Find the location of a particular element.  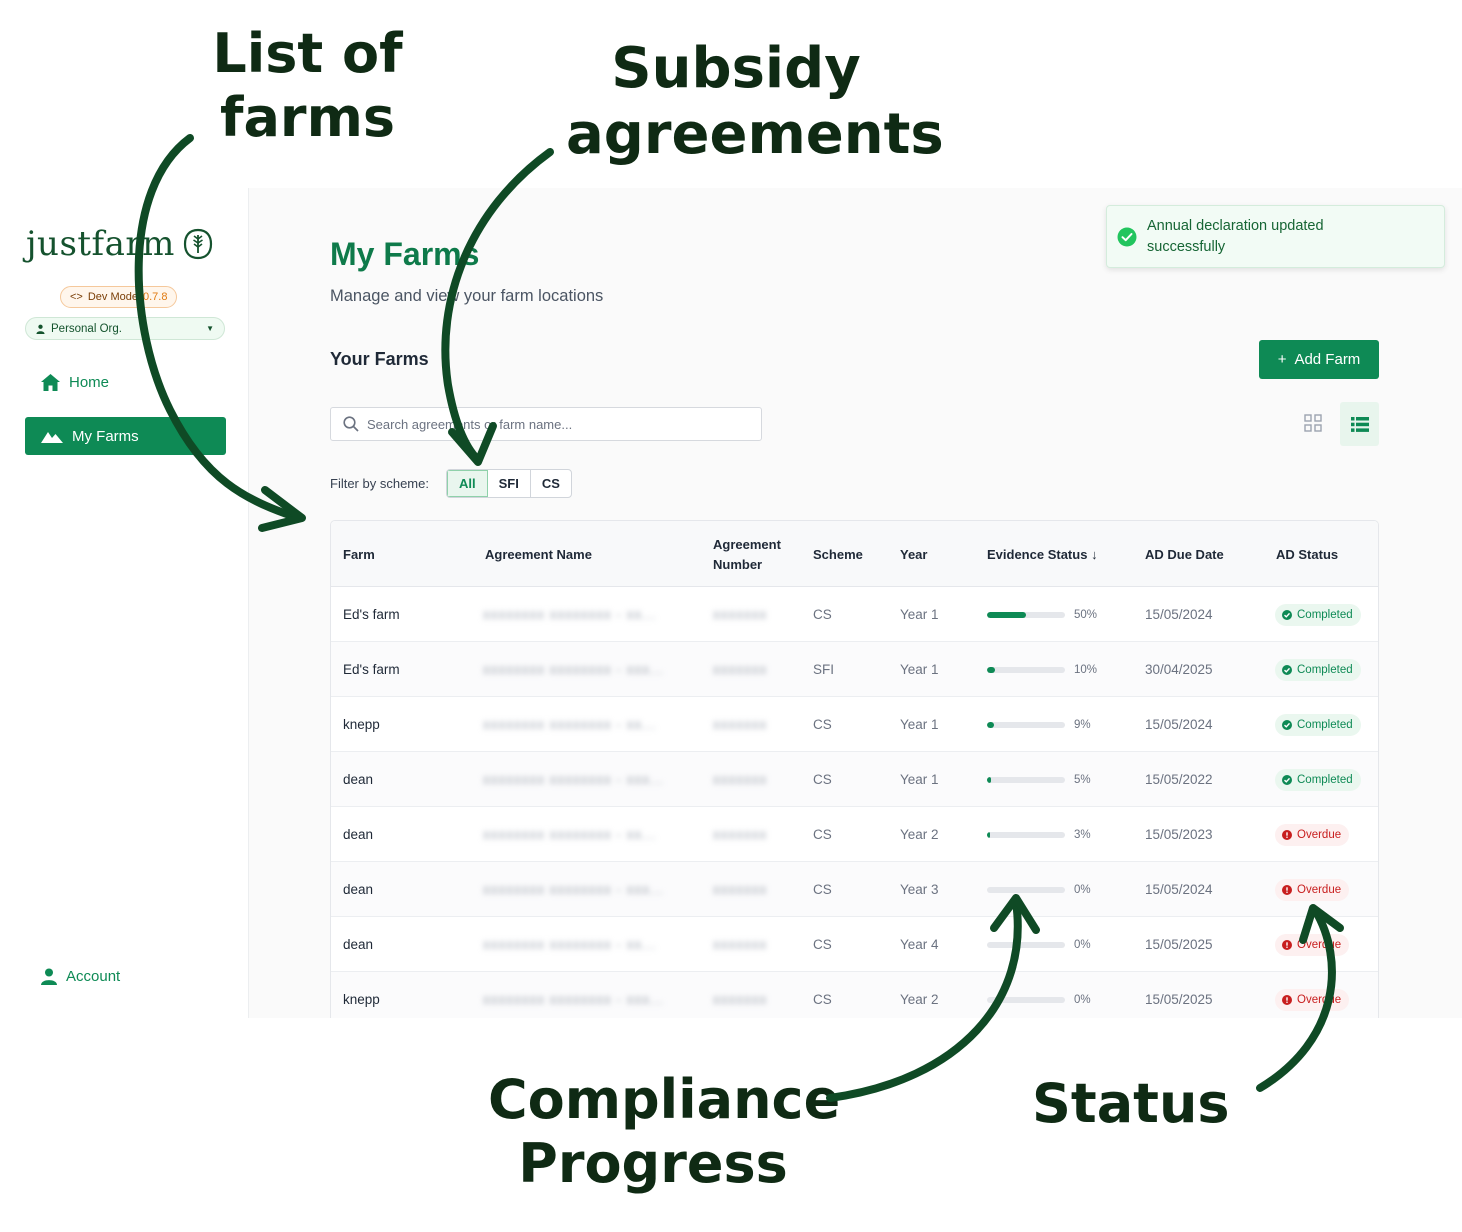

grid-view-button is located at coordinates (1313, 423).